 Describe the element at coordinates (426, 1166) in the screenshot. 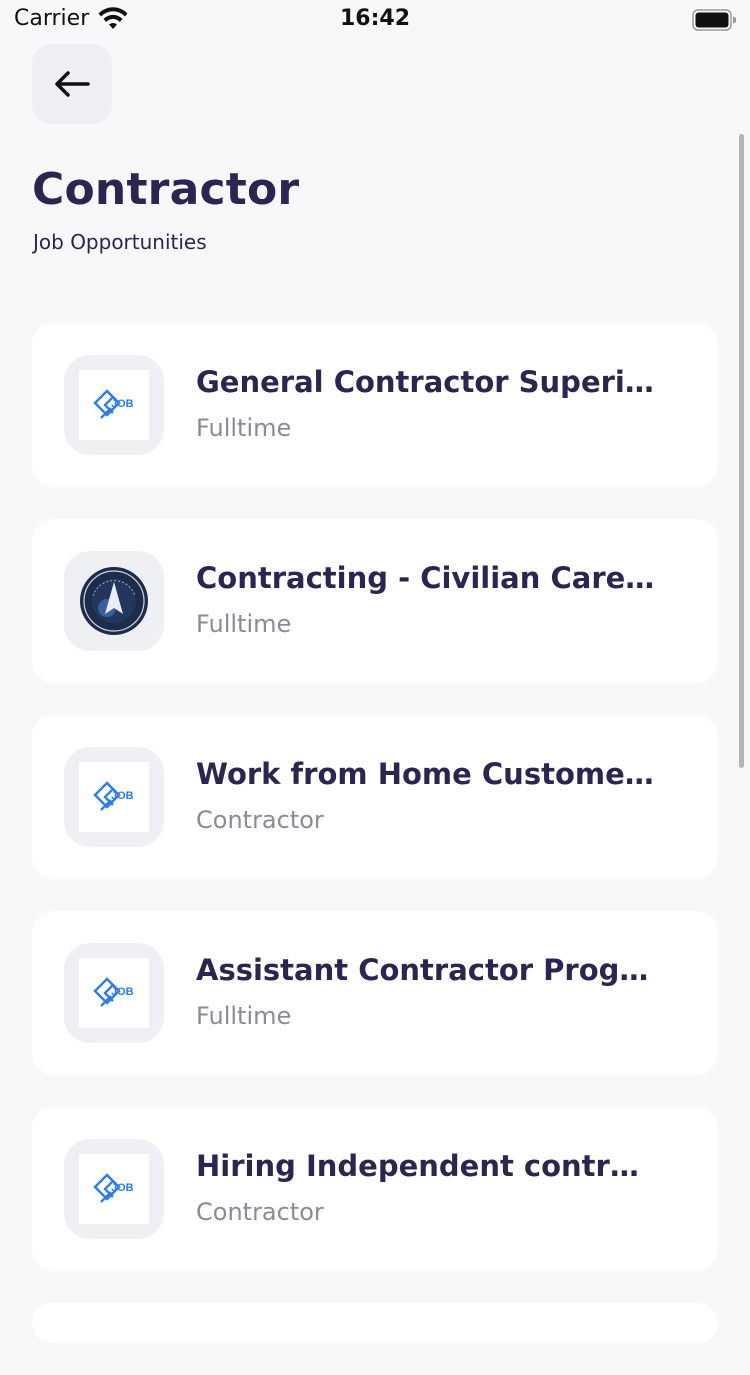

I see `job-title: Hiring Independent contractors` at that location.